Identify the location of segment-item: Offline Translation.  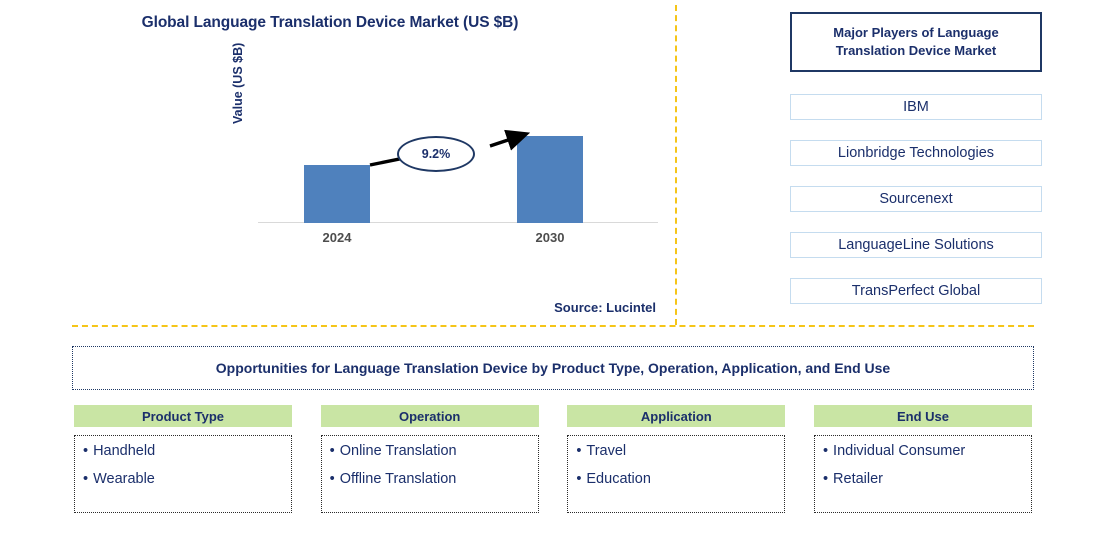
(431, 479).